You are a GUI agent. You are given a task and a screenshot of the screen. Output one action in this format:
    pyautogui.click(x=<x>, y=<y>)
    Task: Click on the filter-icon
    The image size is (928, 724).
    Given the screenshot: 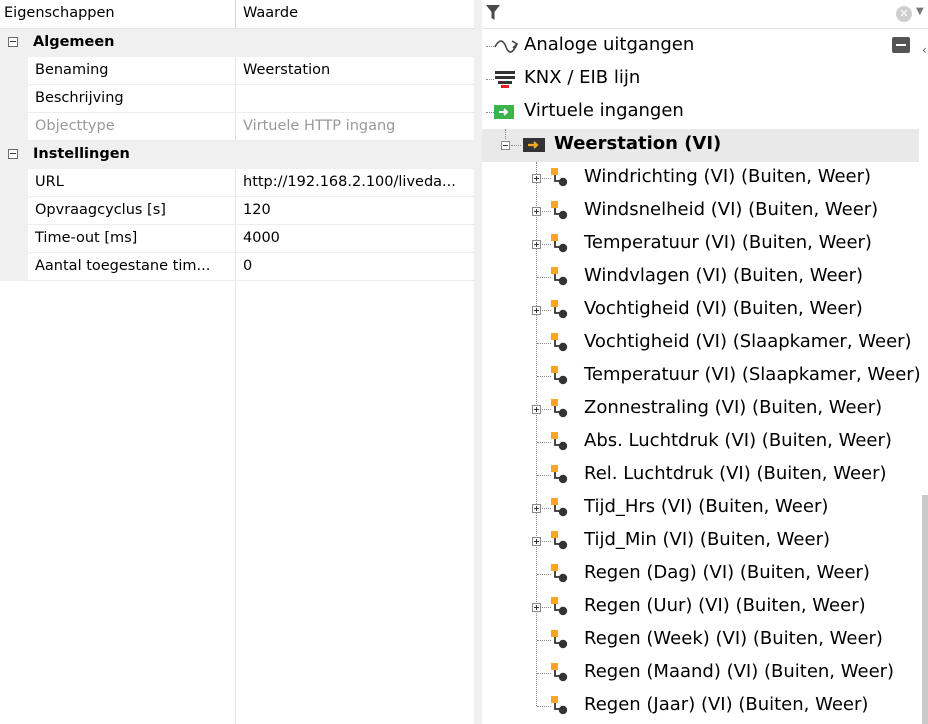 What is the action you would take?
    pyautogui.click(x=493, y=13)
    